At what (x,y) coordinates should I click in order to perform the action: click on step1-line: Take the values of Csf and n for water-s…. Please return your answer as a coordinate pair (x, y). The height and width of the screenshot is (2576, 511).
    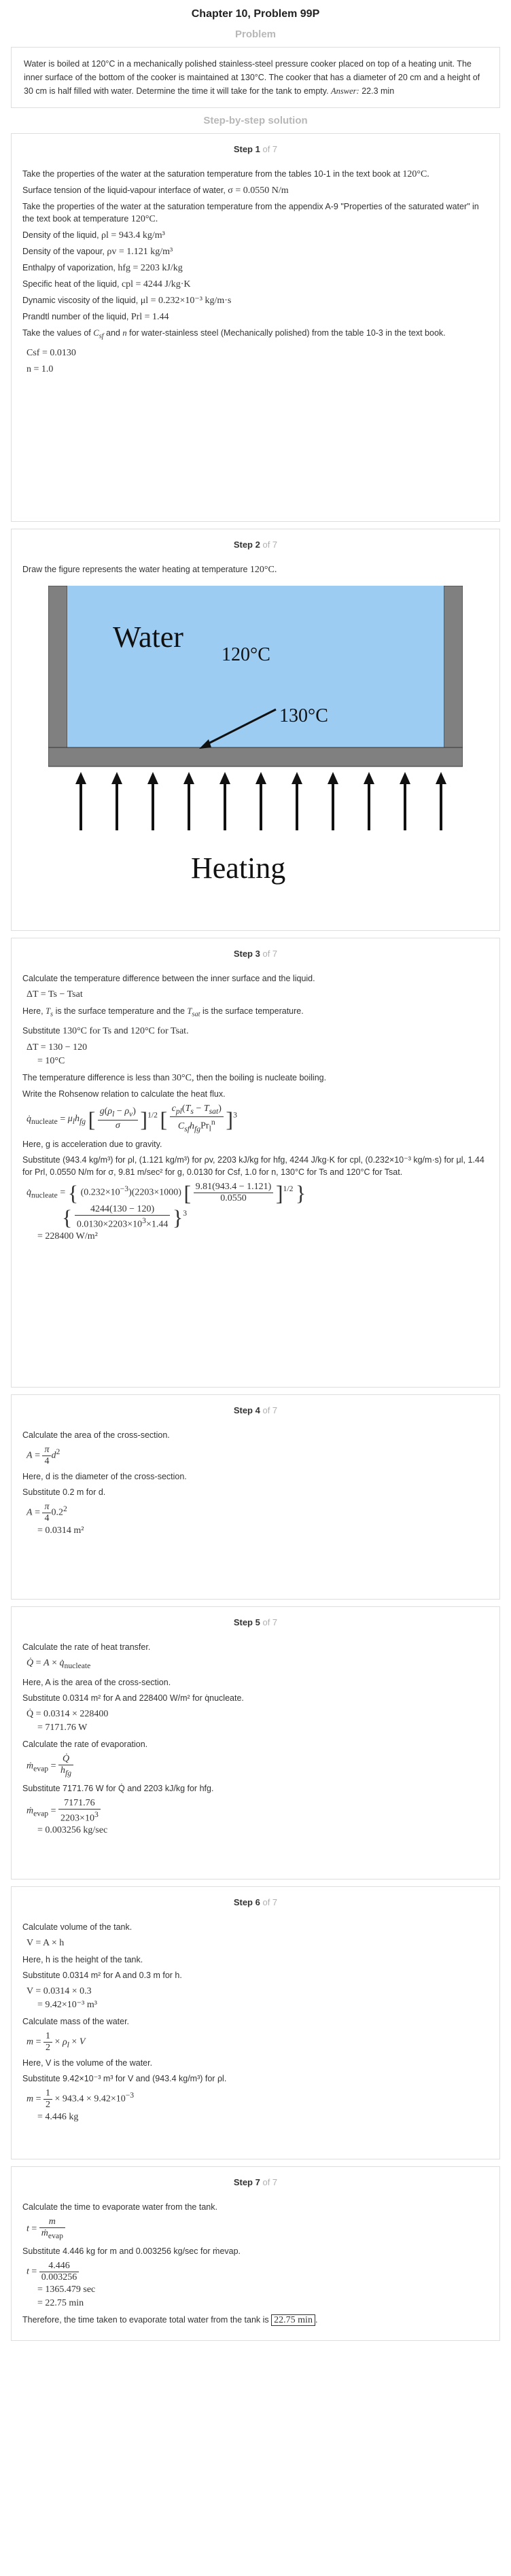
    Looking at the image, I should click on (234, 334).